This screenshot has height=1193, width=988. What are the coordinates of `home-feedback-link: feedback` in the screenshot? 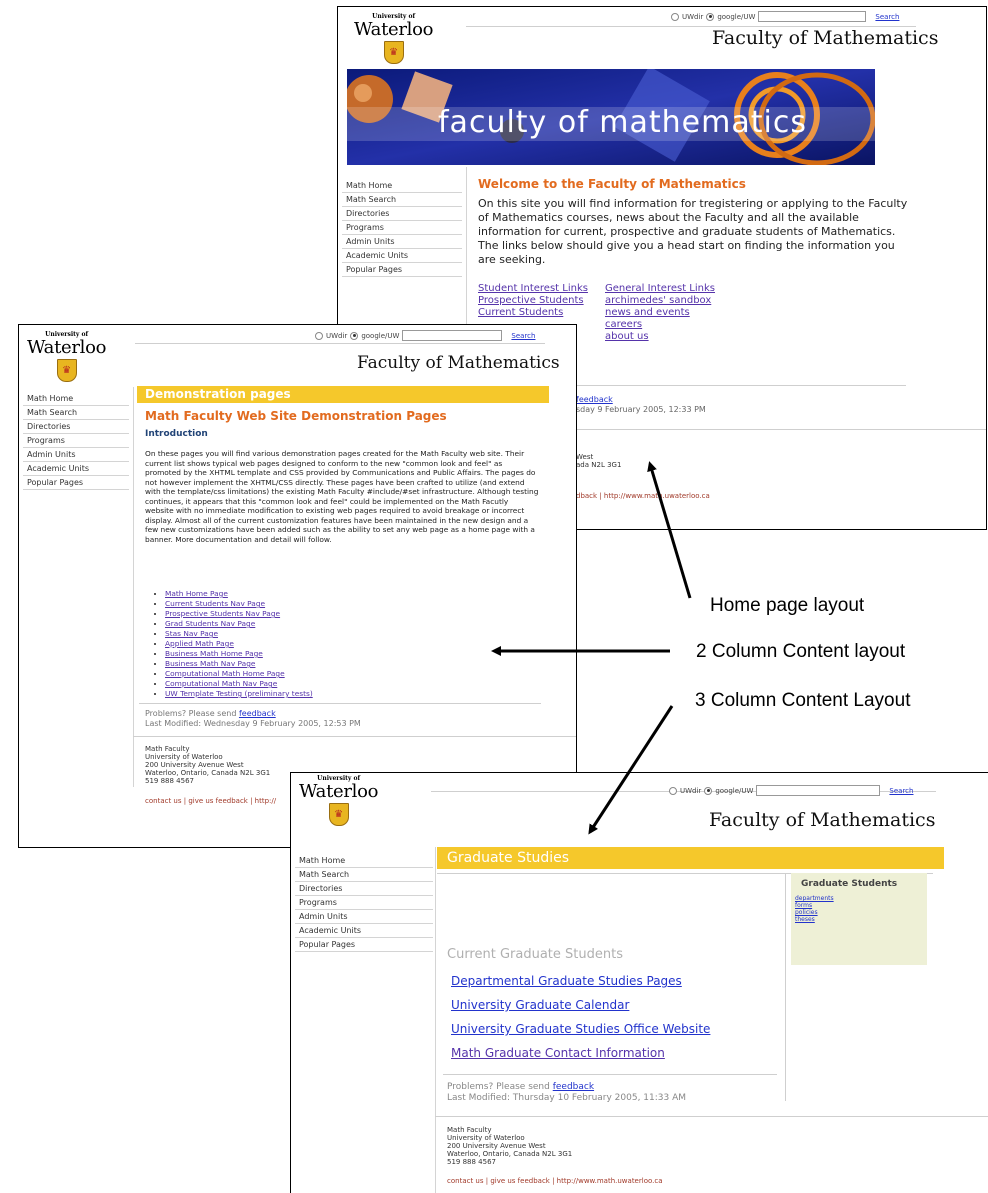 It's located at (594, 399).